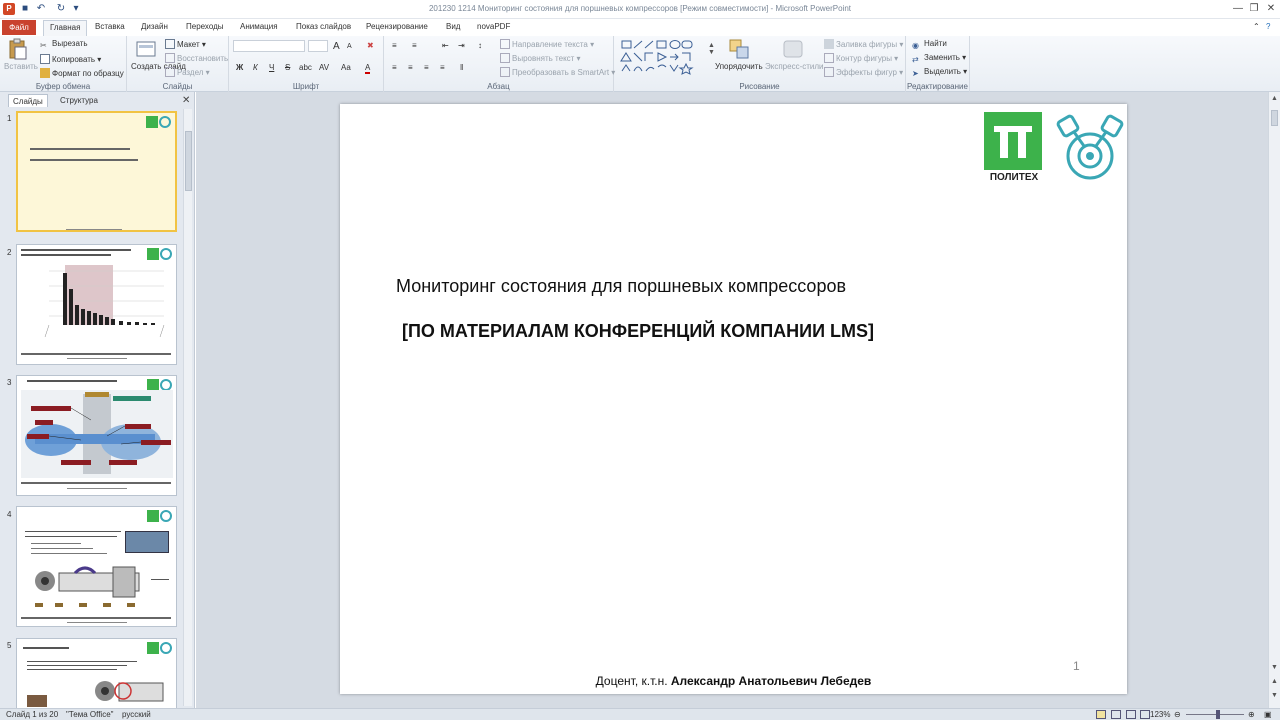 This screenshot has width=1280, height=720. Describe the element at coordinates (1268, 714) in the screenshot. I see `fit-to-window-icon: ▣` at that location.